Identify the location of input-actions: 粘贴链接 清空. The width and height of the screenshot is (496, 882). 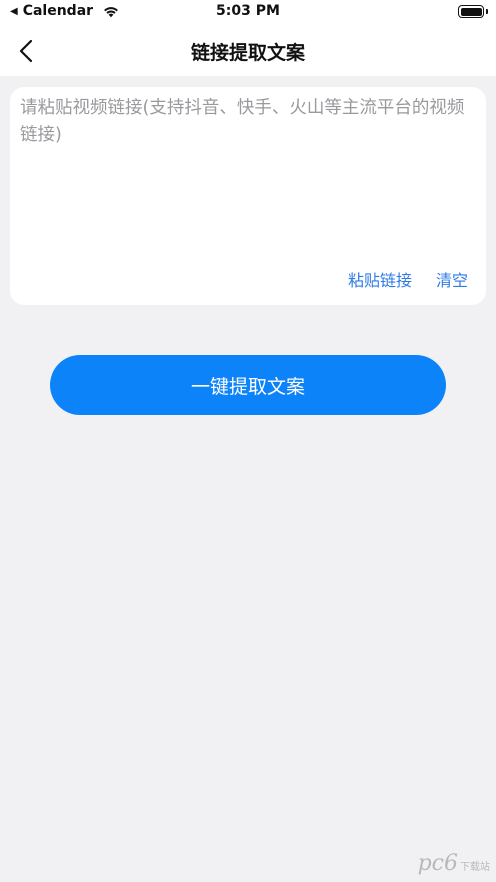
(408, 279).